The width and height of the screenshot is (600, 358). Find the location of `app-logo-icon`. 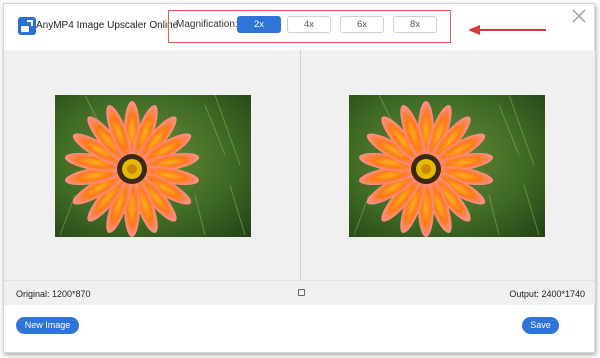

app-logo-icon is located at coordinates (27, 26).